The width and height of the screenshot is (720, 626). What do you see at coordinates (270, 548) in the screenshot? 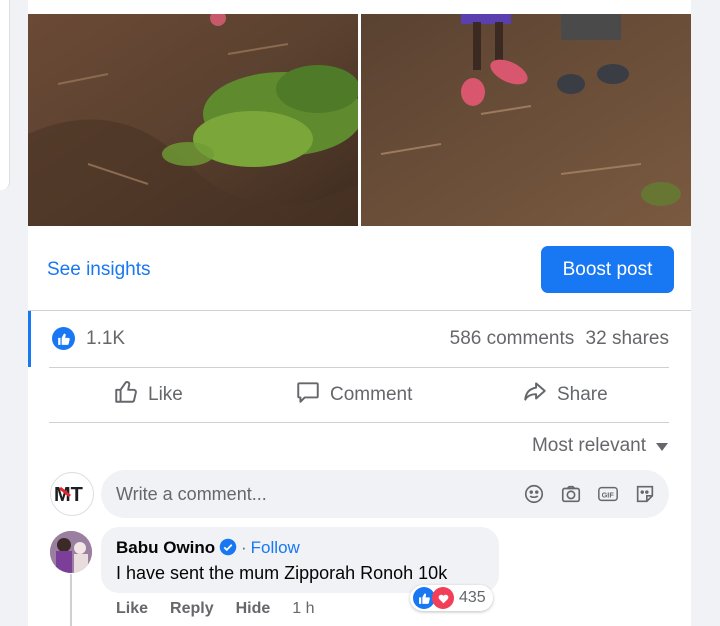
I see `follow-link: · Follow` at bounding box center [270, 548].